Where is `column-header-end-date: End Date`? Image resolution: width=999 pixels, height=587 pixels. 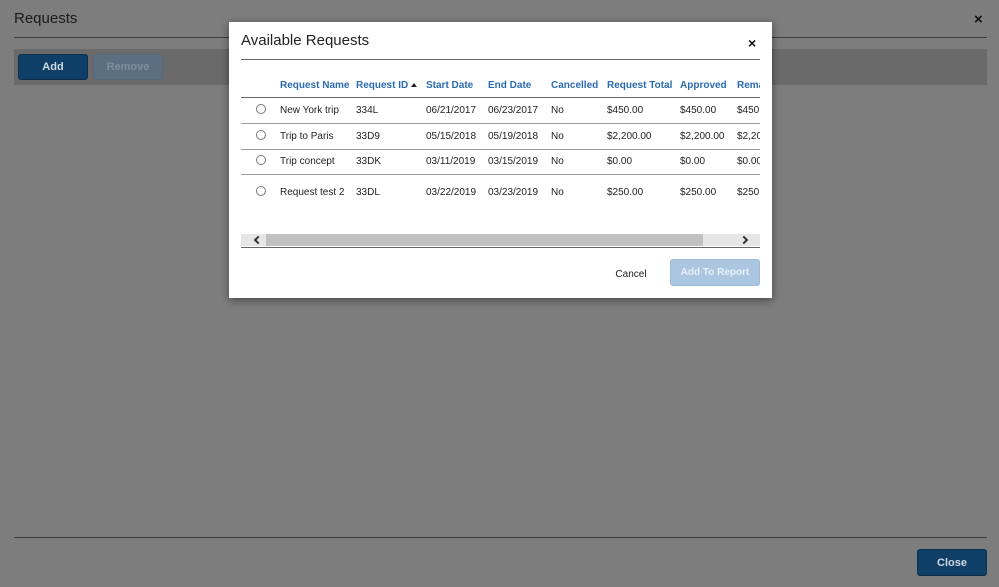 column-header-end-date: End Date is located at coordinates (519, 86).